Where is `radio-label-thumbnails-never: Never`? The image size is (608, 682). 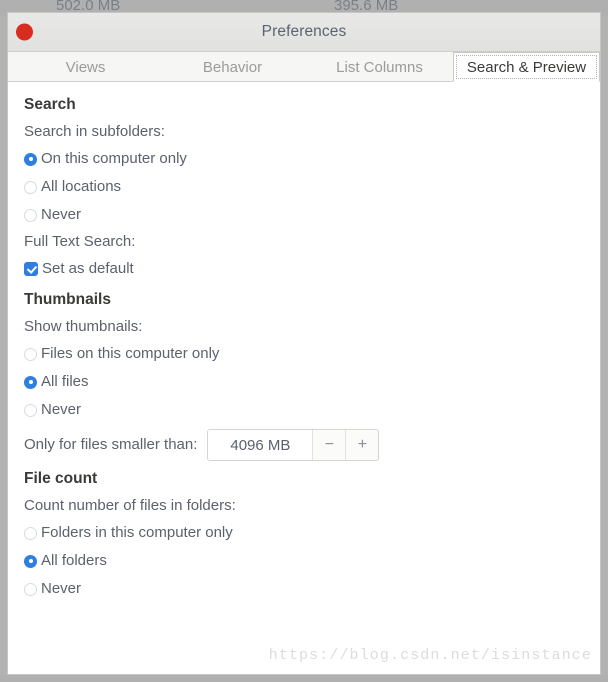
radio-label-thumbnails-never: Never is located at coordinates (61, 409).